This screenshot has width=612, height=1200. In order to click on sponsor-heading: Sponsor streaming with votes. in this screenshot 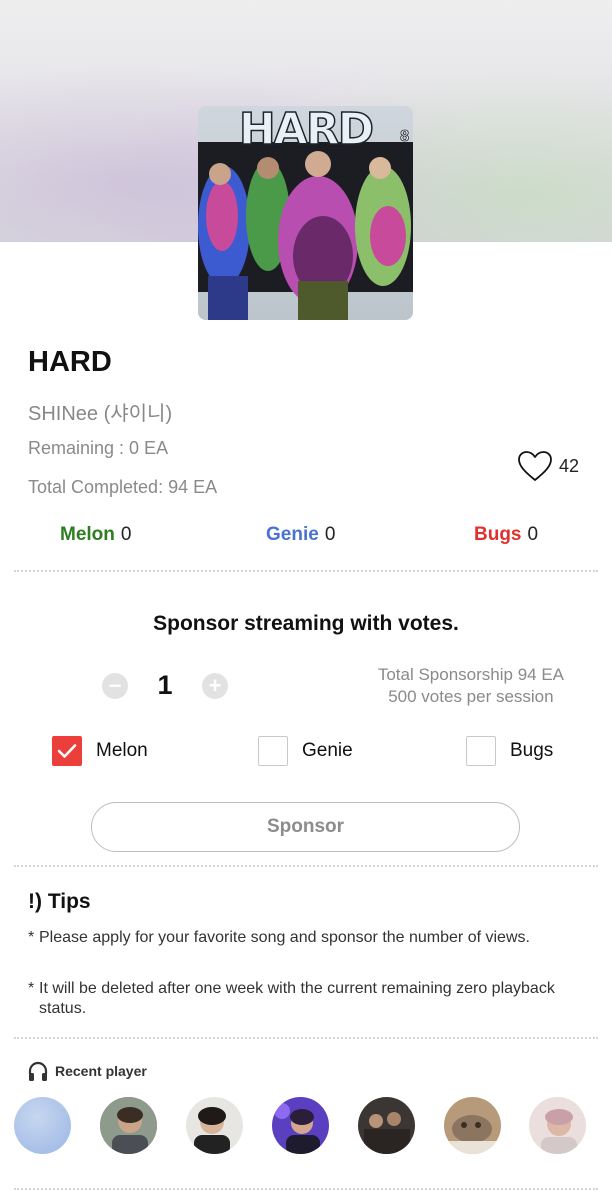, I will do `click(306, 623)`.